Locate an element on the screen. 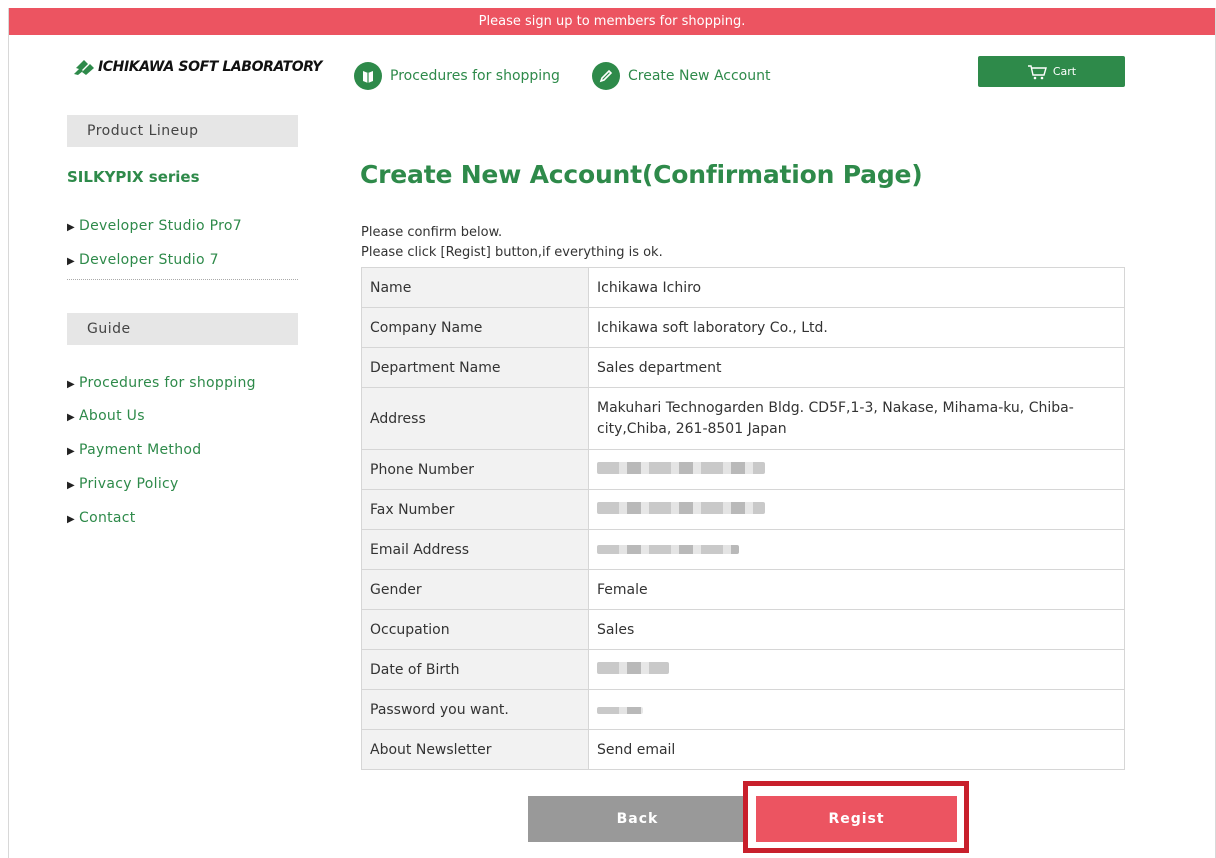  row-label: Gender is located at coordinates (475, 589).